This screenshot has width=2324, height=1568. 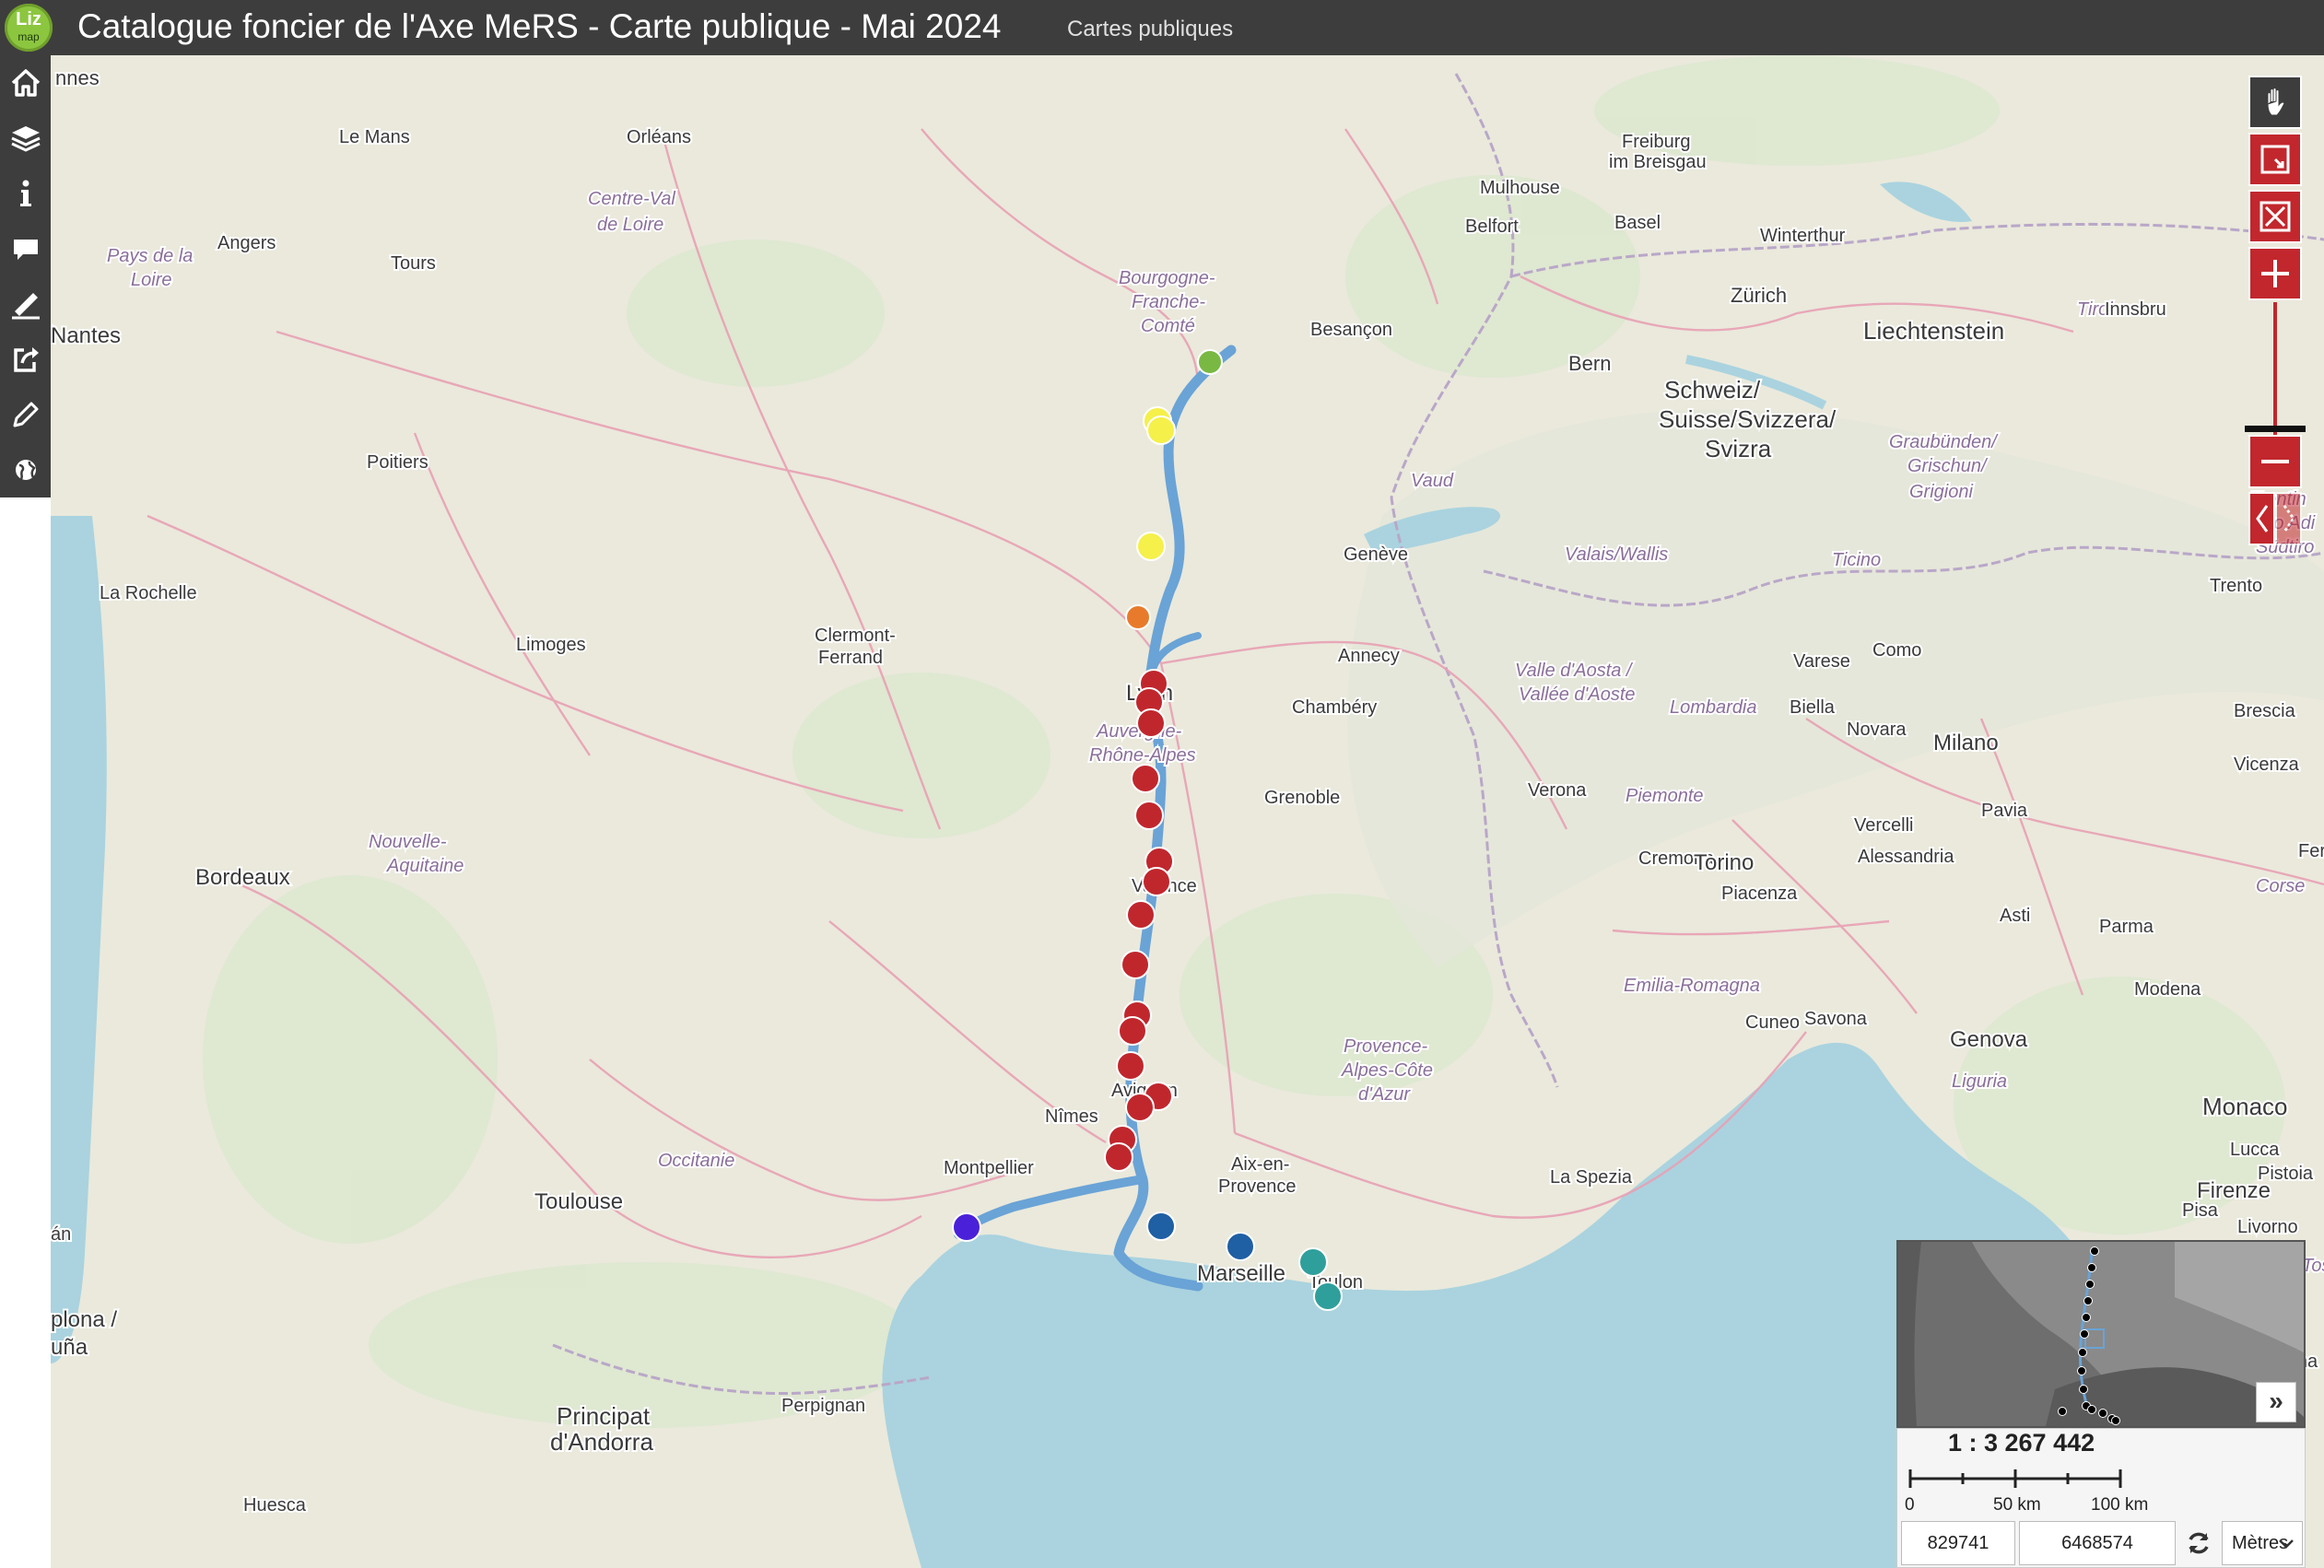 I want to click on map-label: Nantes, so click(x=86, y=336).